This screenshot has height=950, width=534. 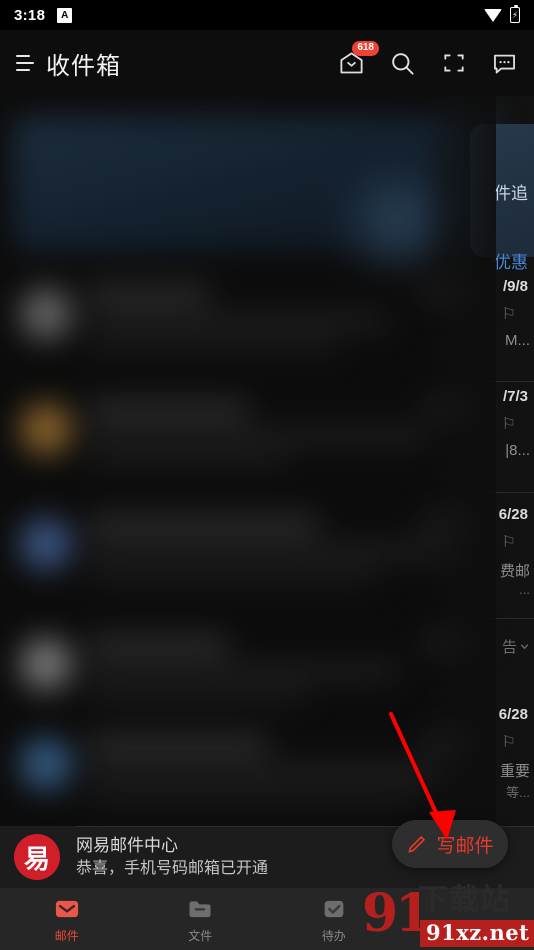 I want to click on scan-icon, so click(x=453, y=63).